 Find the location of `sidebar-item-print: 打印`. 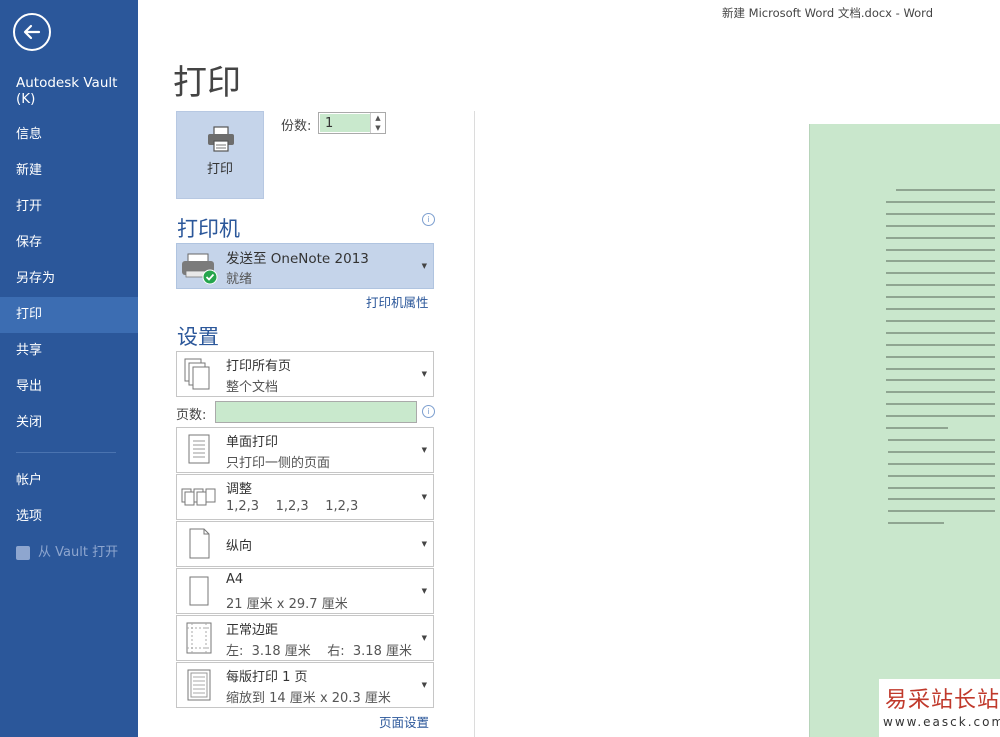

sidebar-item-print: 打印 is located at coordinates (69, 315).